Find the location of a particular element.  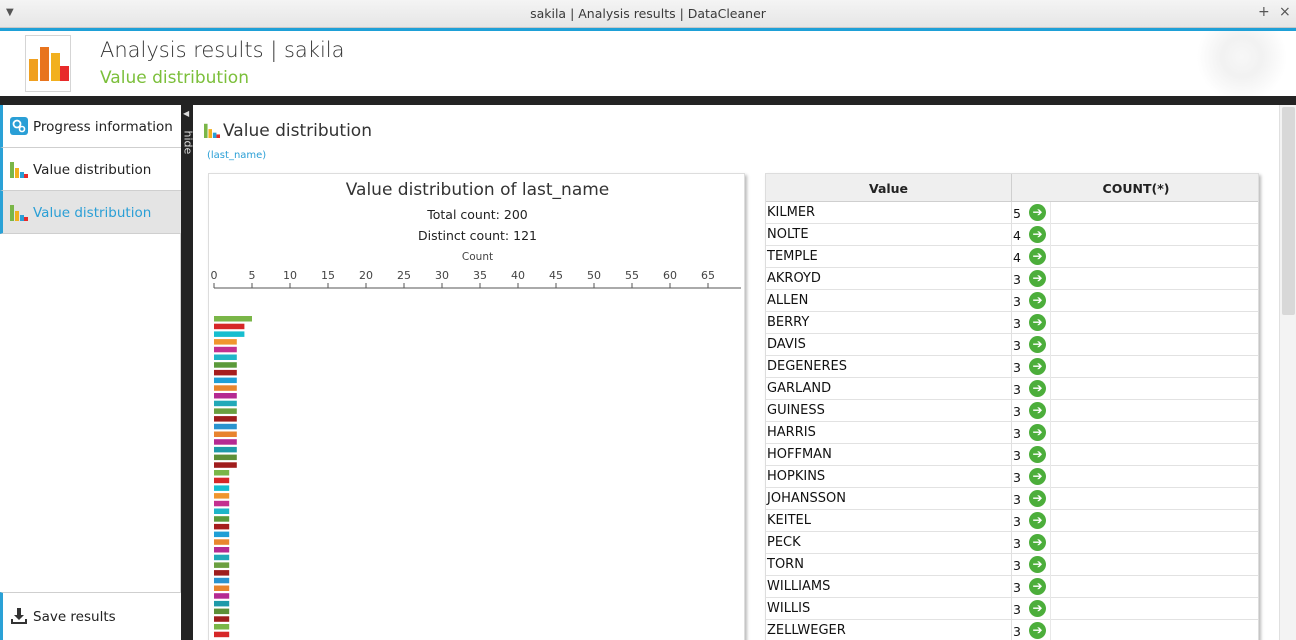

sidebar-item-progress-information: Progress information is located at coordinates (90, 126).